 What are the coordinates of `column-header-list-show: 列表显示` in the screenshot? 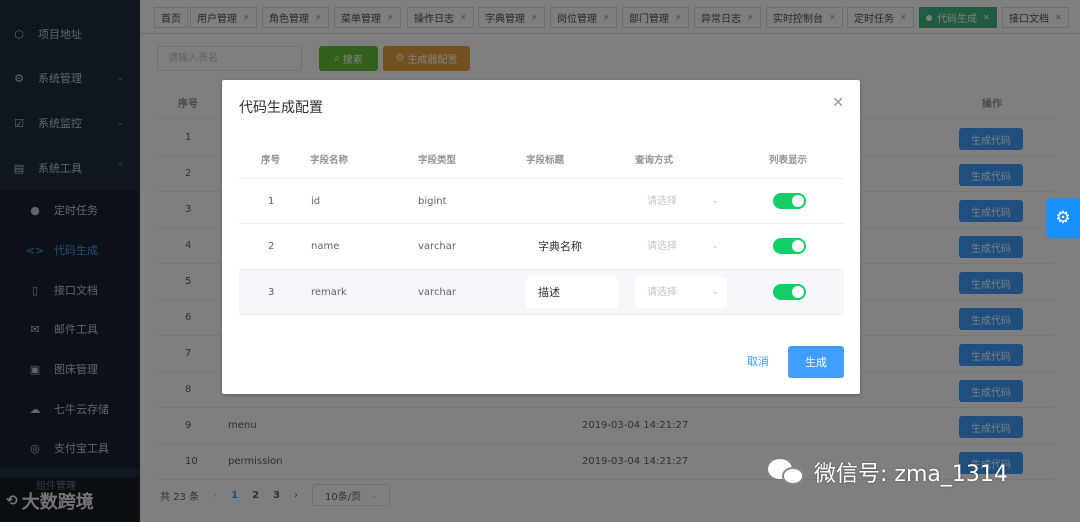 It's located at (788, 160).